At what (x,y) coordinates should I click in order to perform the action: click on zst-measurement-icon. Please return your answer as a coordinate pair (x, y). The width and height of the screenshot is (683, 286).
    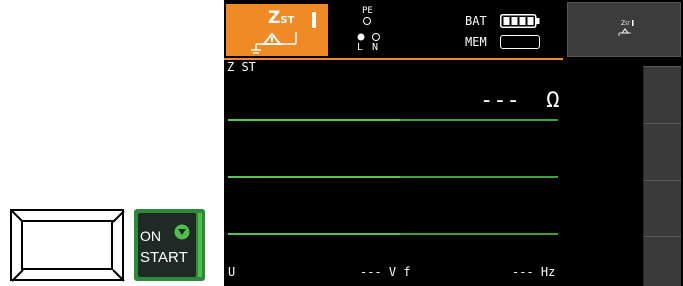
    Looking at the image, I should click on (283, 33).